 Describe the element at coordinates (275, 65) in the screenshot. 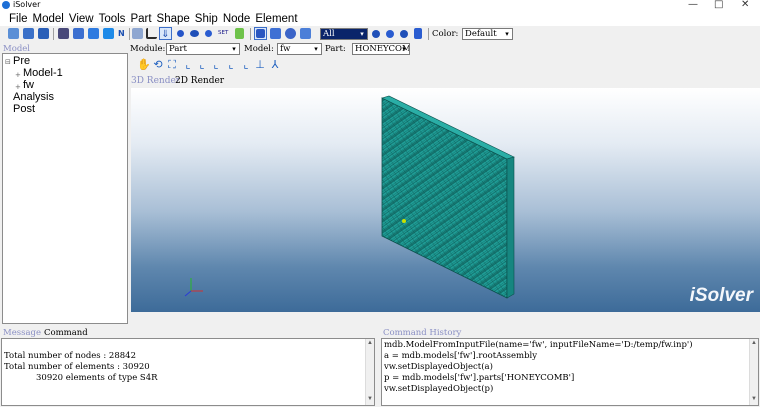

I see `view-iso-icon: ⅄` at that location.